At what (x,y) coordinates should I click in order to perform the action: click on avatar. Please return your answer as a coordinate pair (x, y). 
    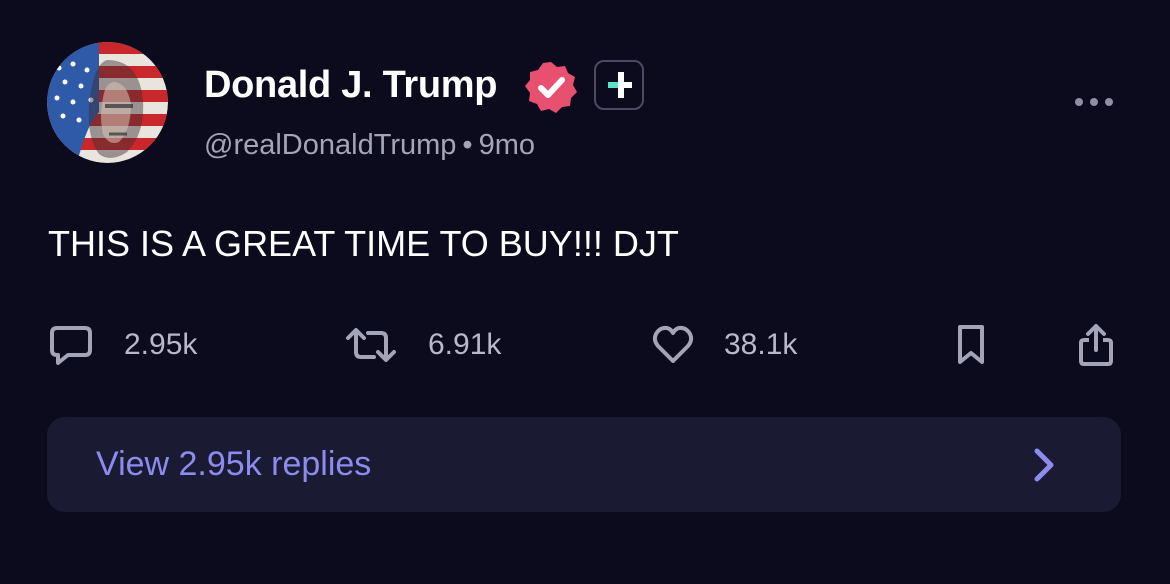
    Looking at the image, I should click on (107, 102).